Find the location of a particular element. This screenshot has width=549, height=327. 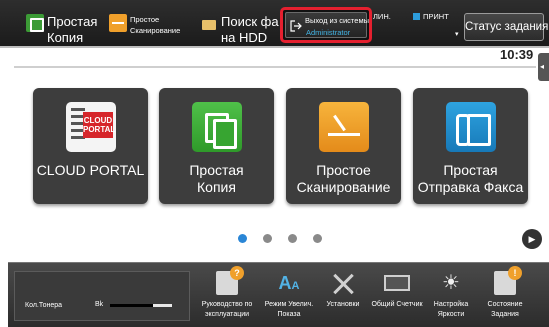

tile-cloud-portal-label: CLOUD PORTAL is located at coordinates (90, 170).